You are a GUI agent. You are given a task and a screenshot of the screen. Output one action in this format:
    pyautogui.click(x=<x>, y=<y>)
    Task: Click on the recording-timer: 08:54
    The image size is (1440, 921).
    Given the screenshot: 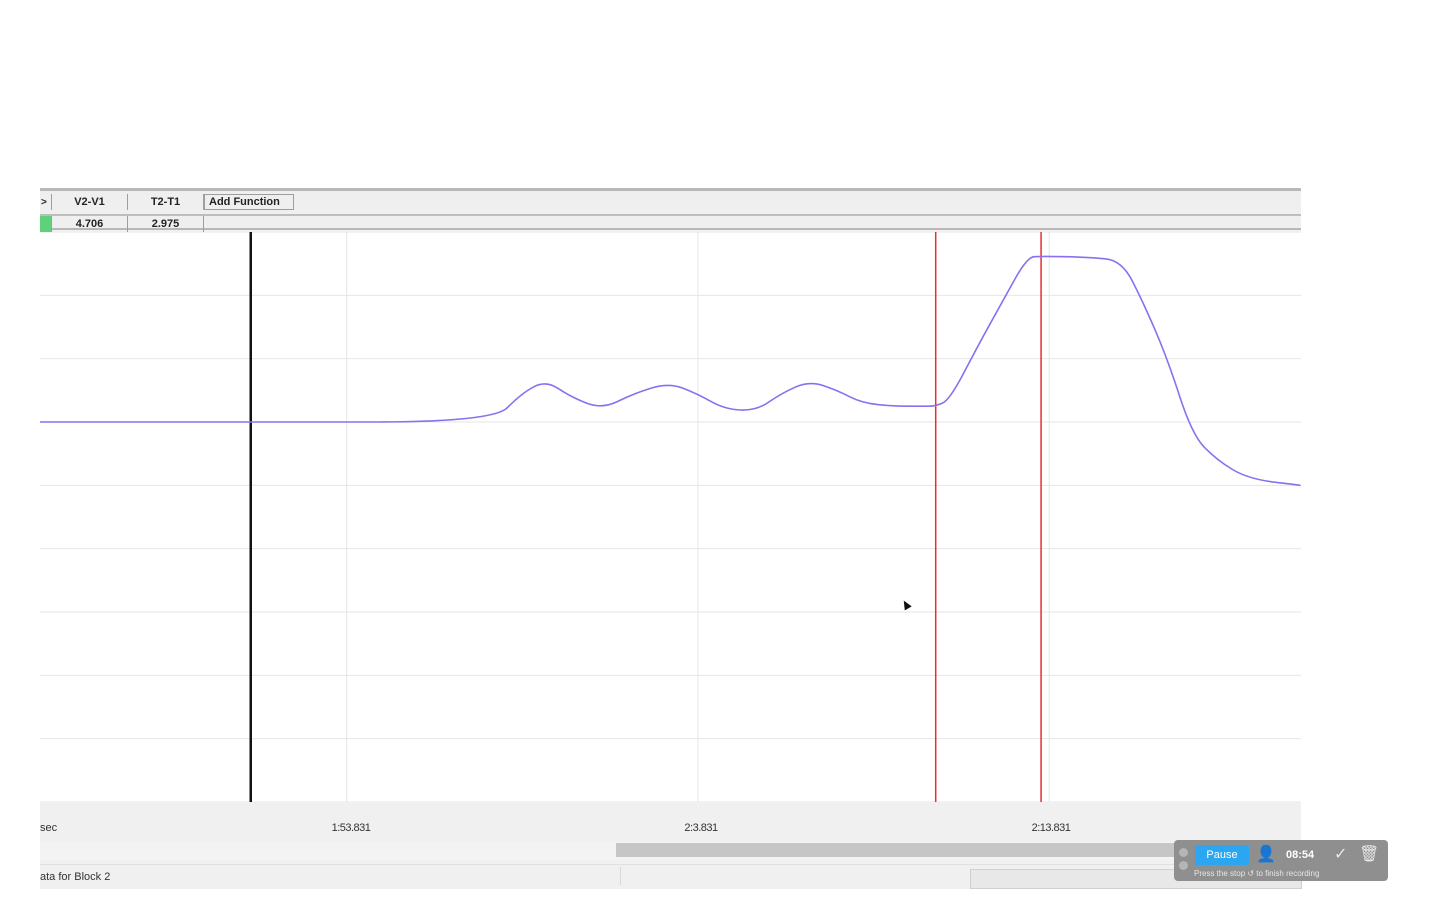 What is the action you would take?
    pyautogui.click(x=1300, y=855)
    